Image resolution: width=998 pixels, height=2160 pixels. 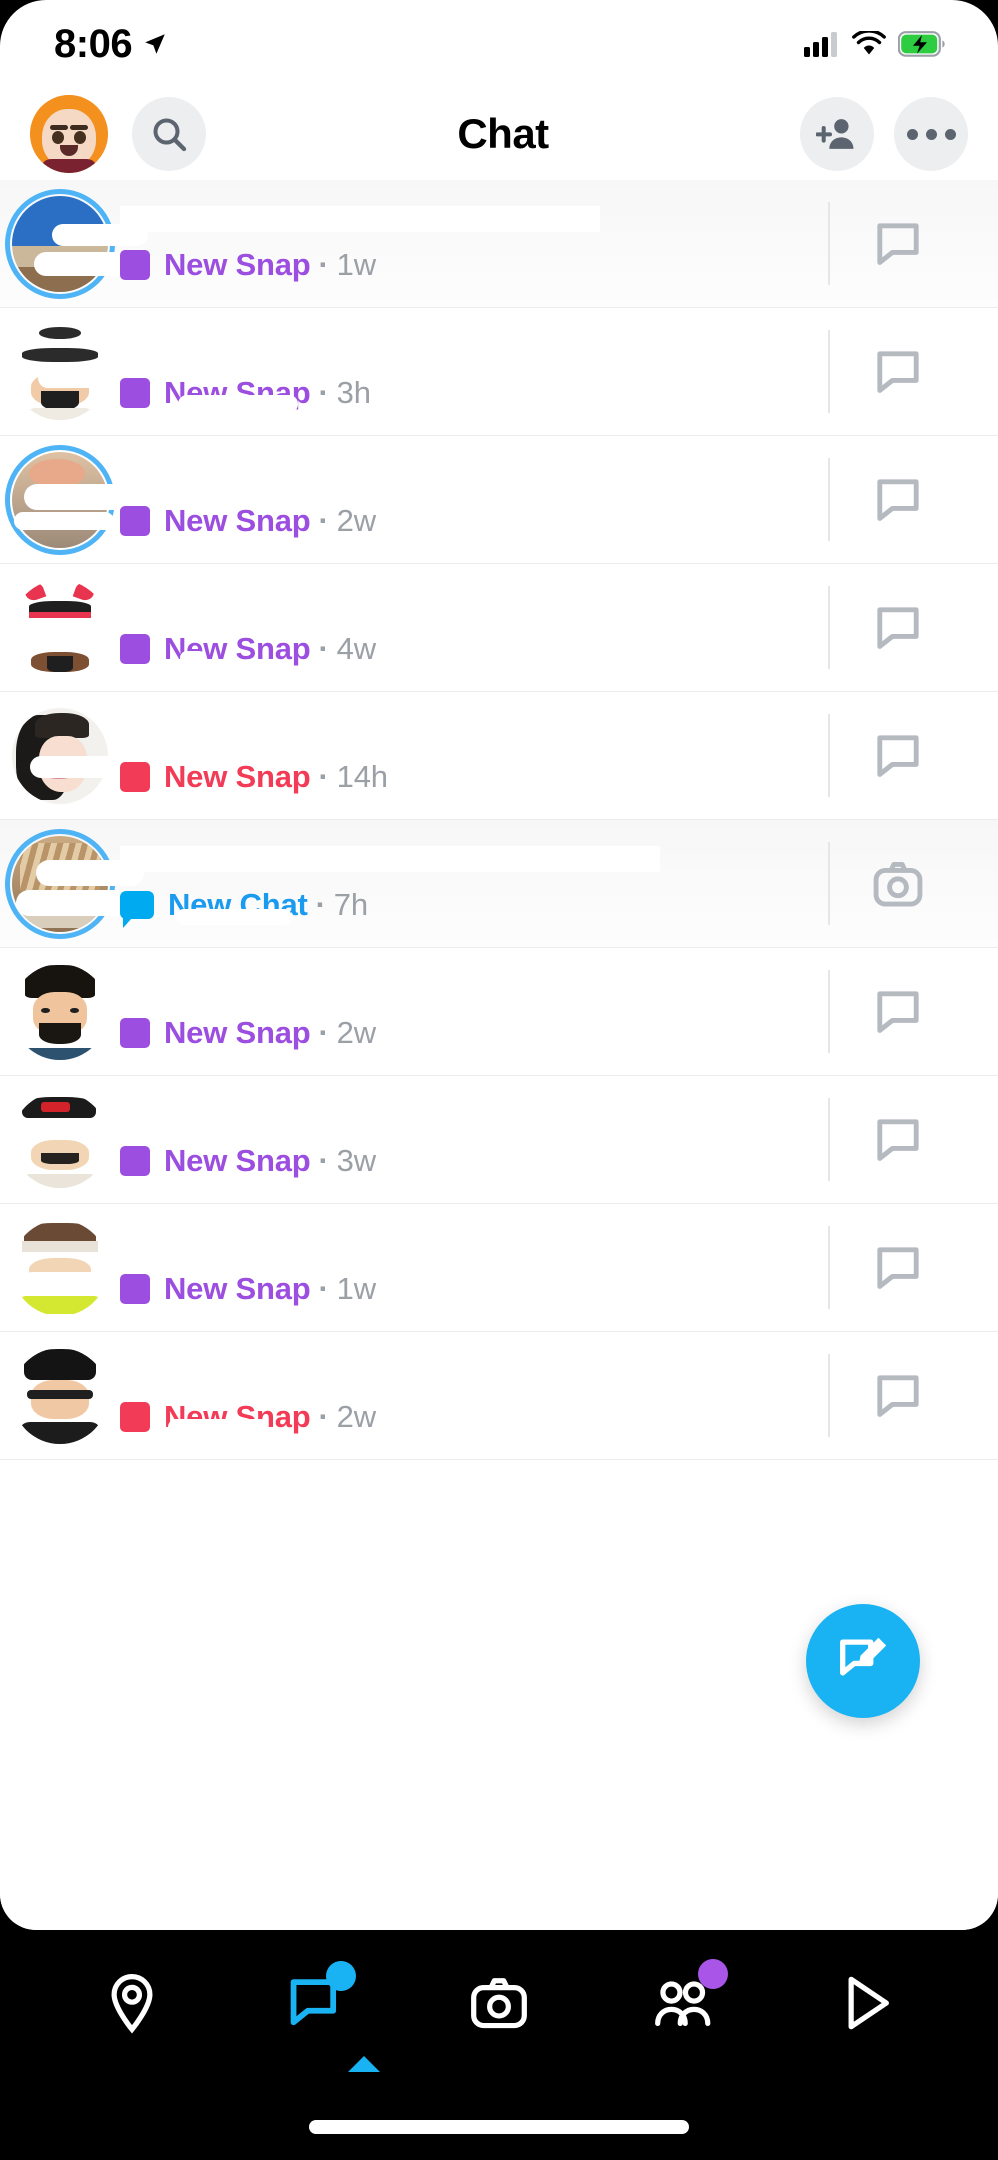 What do you see at coordinates (254, 777) in the screenshot?
I see `chat-status: New Snap · 14h` at bounding box center [254, 777].